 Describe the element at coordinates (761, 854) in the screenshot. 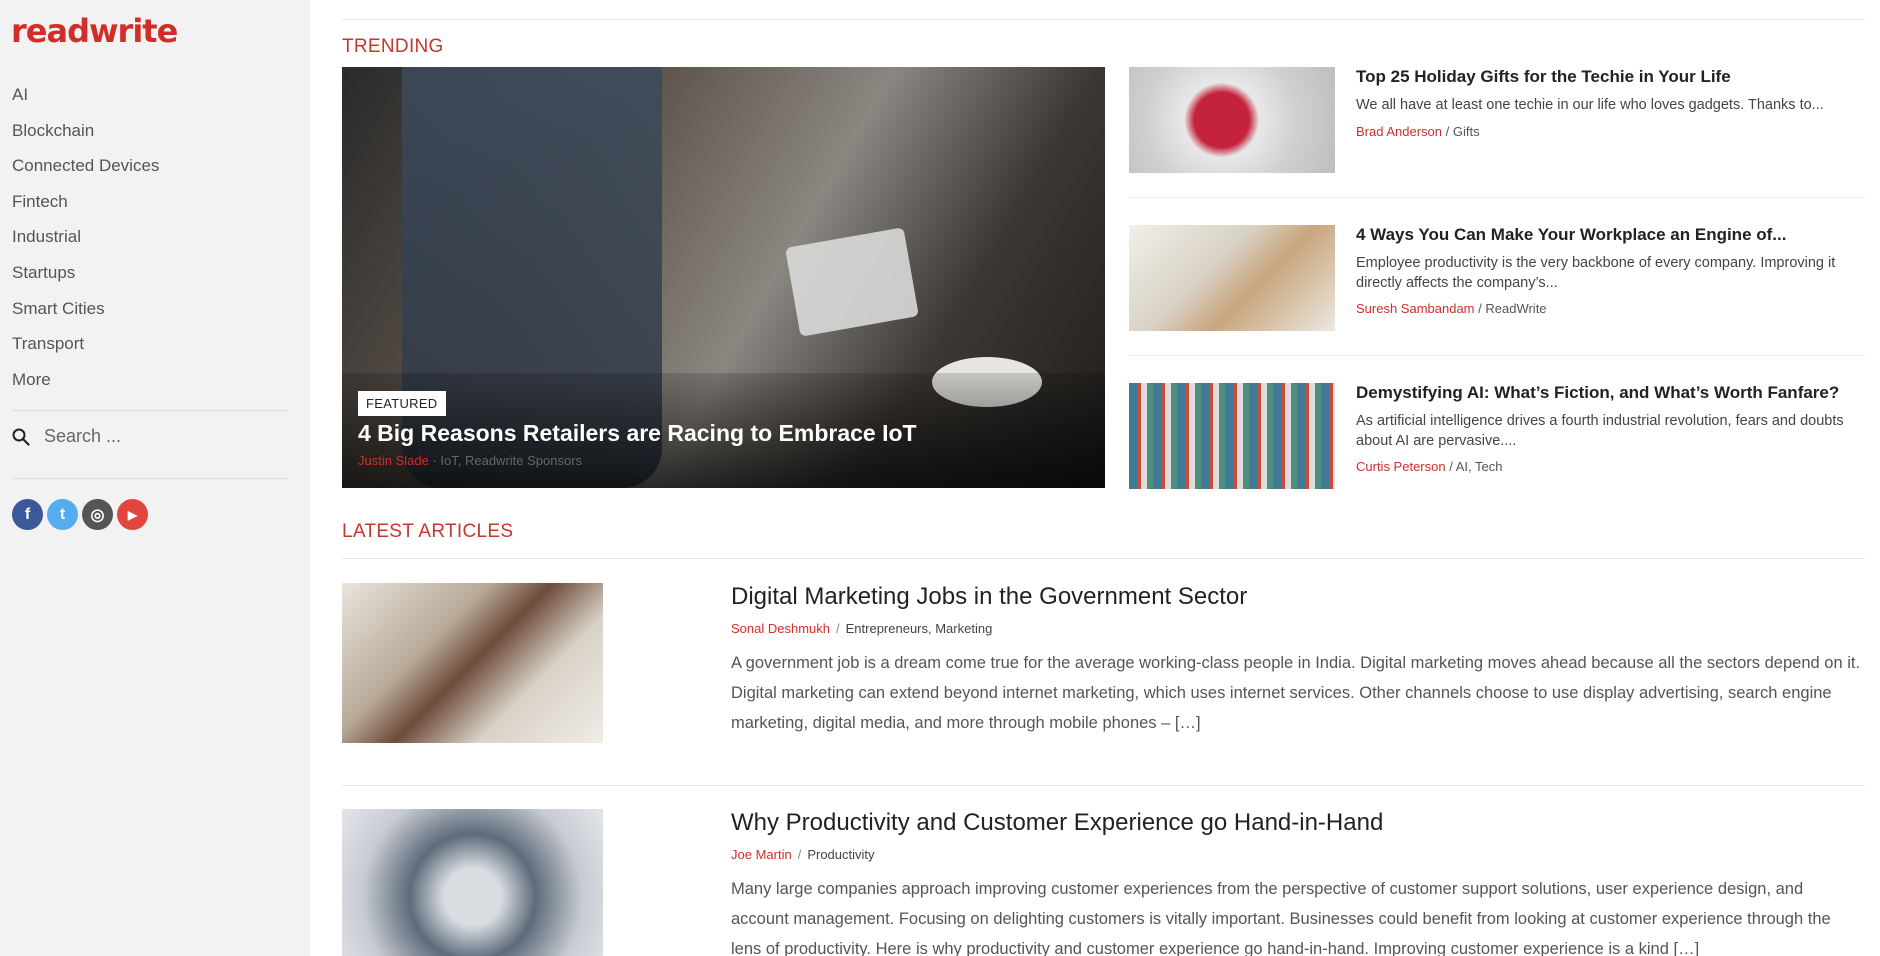

I see `article-author: Joe Martin` at that location.